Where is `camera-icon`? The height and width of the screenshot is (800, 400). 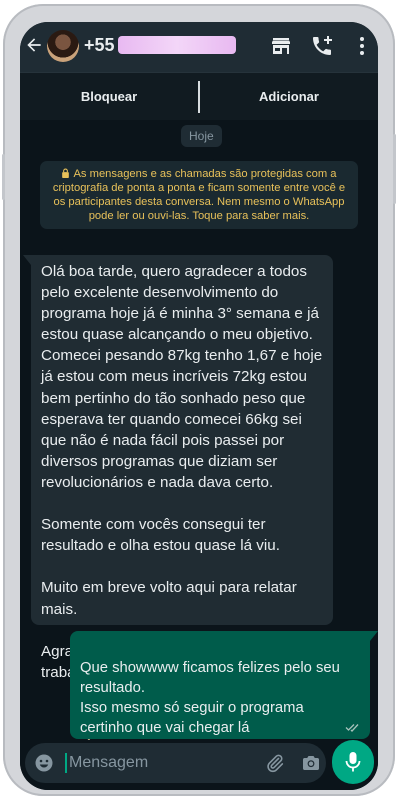 camera-icon is located at coordinates (311, 763).